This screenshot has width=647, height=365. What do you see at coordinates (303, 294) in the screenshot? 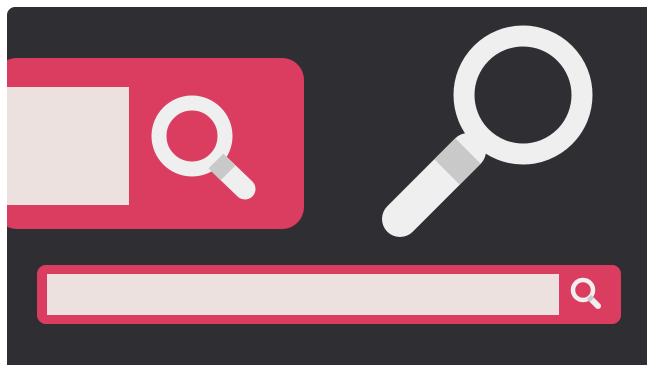
I see `search-input` at bounding box center [303, 294].